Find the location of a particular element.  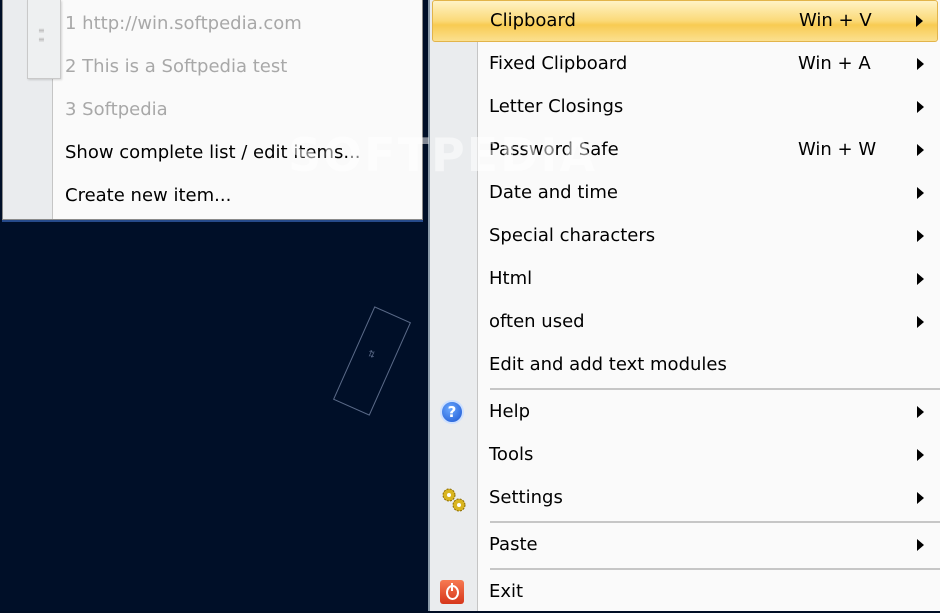

menu-item-settings: Settings is located at coordinates (685, 497).